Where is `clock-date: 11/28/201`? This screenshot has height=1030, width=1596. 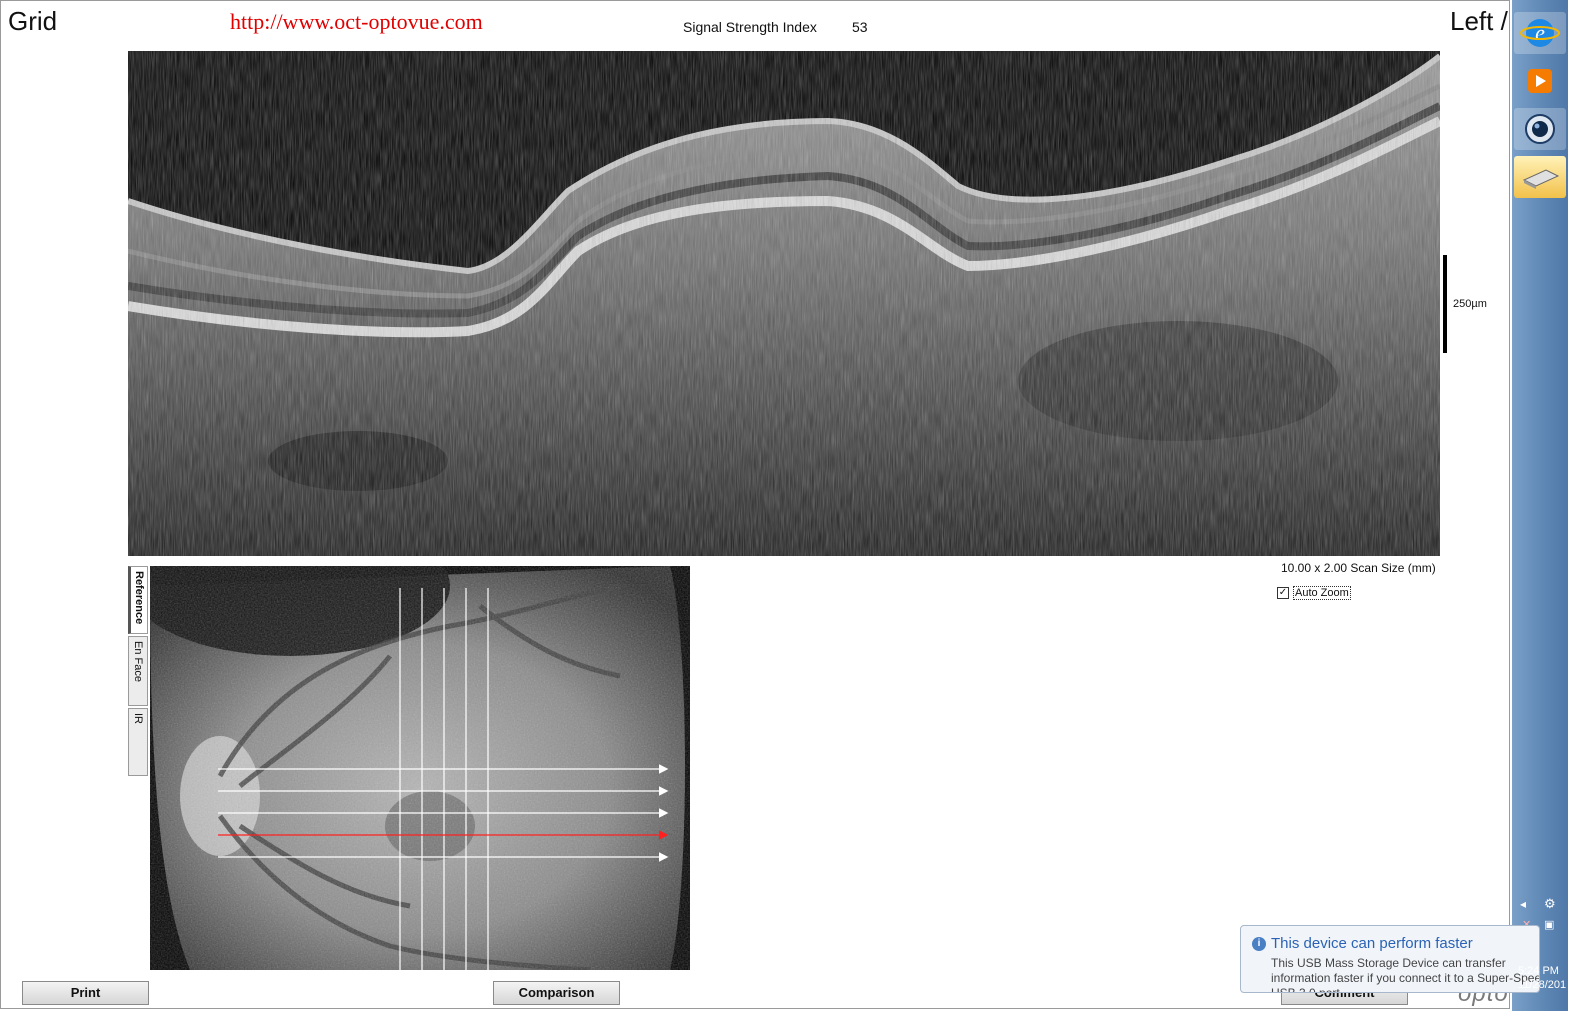
clock-date: 11/28/201 is located at coordinates (1542, 985).